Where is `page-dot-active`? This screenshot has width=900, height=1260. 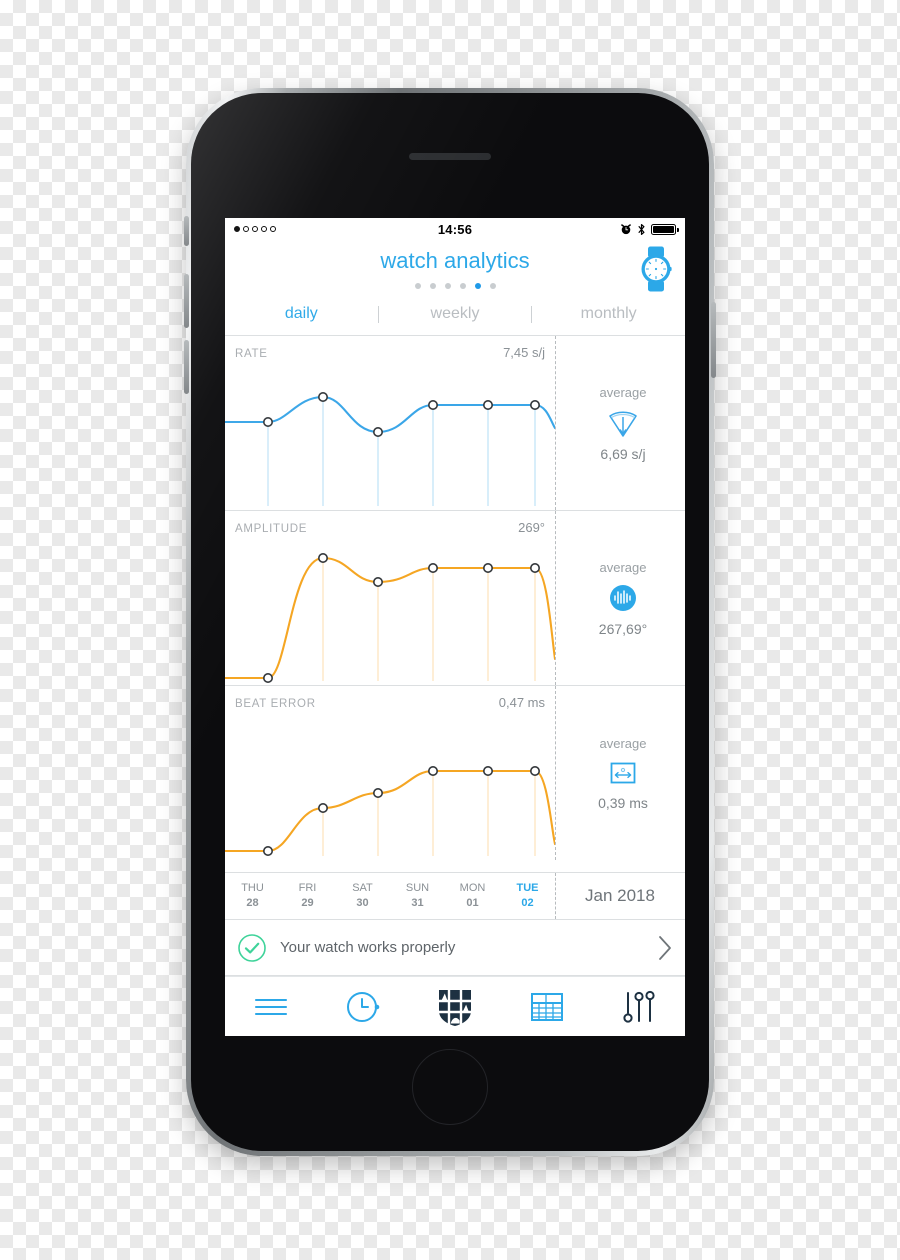
page-dot-active is located at coordinates (477, 286).